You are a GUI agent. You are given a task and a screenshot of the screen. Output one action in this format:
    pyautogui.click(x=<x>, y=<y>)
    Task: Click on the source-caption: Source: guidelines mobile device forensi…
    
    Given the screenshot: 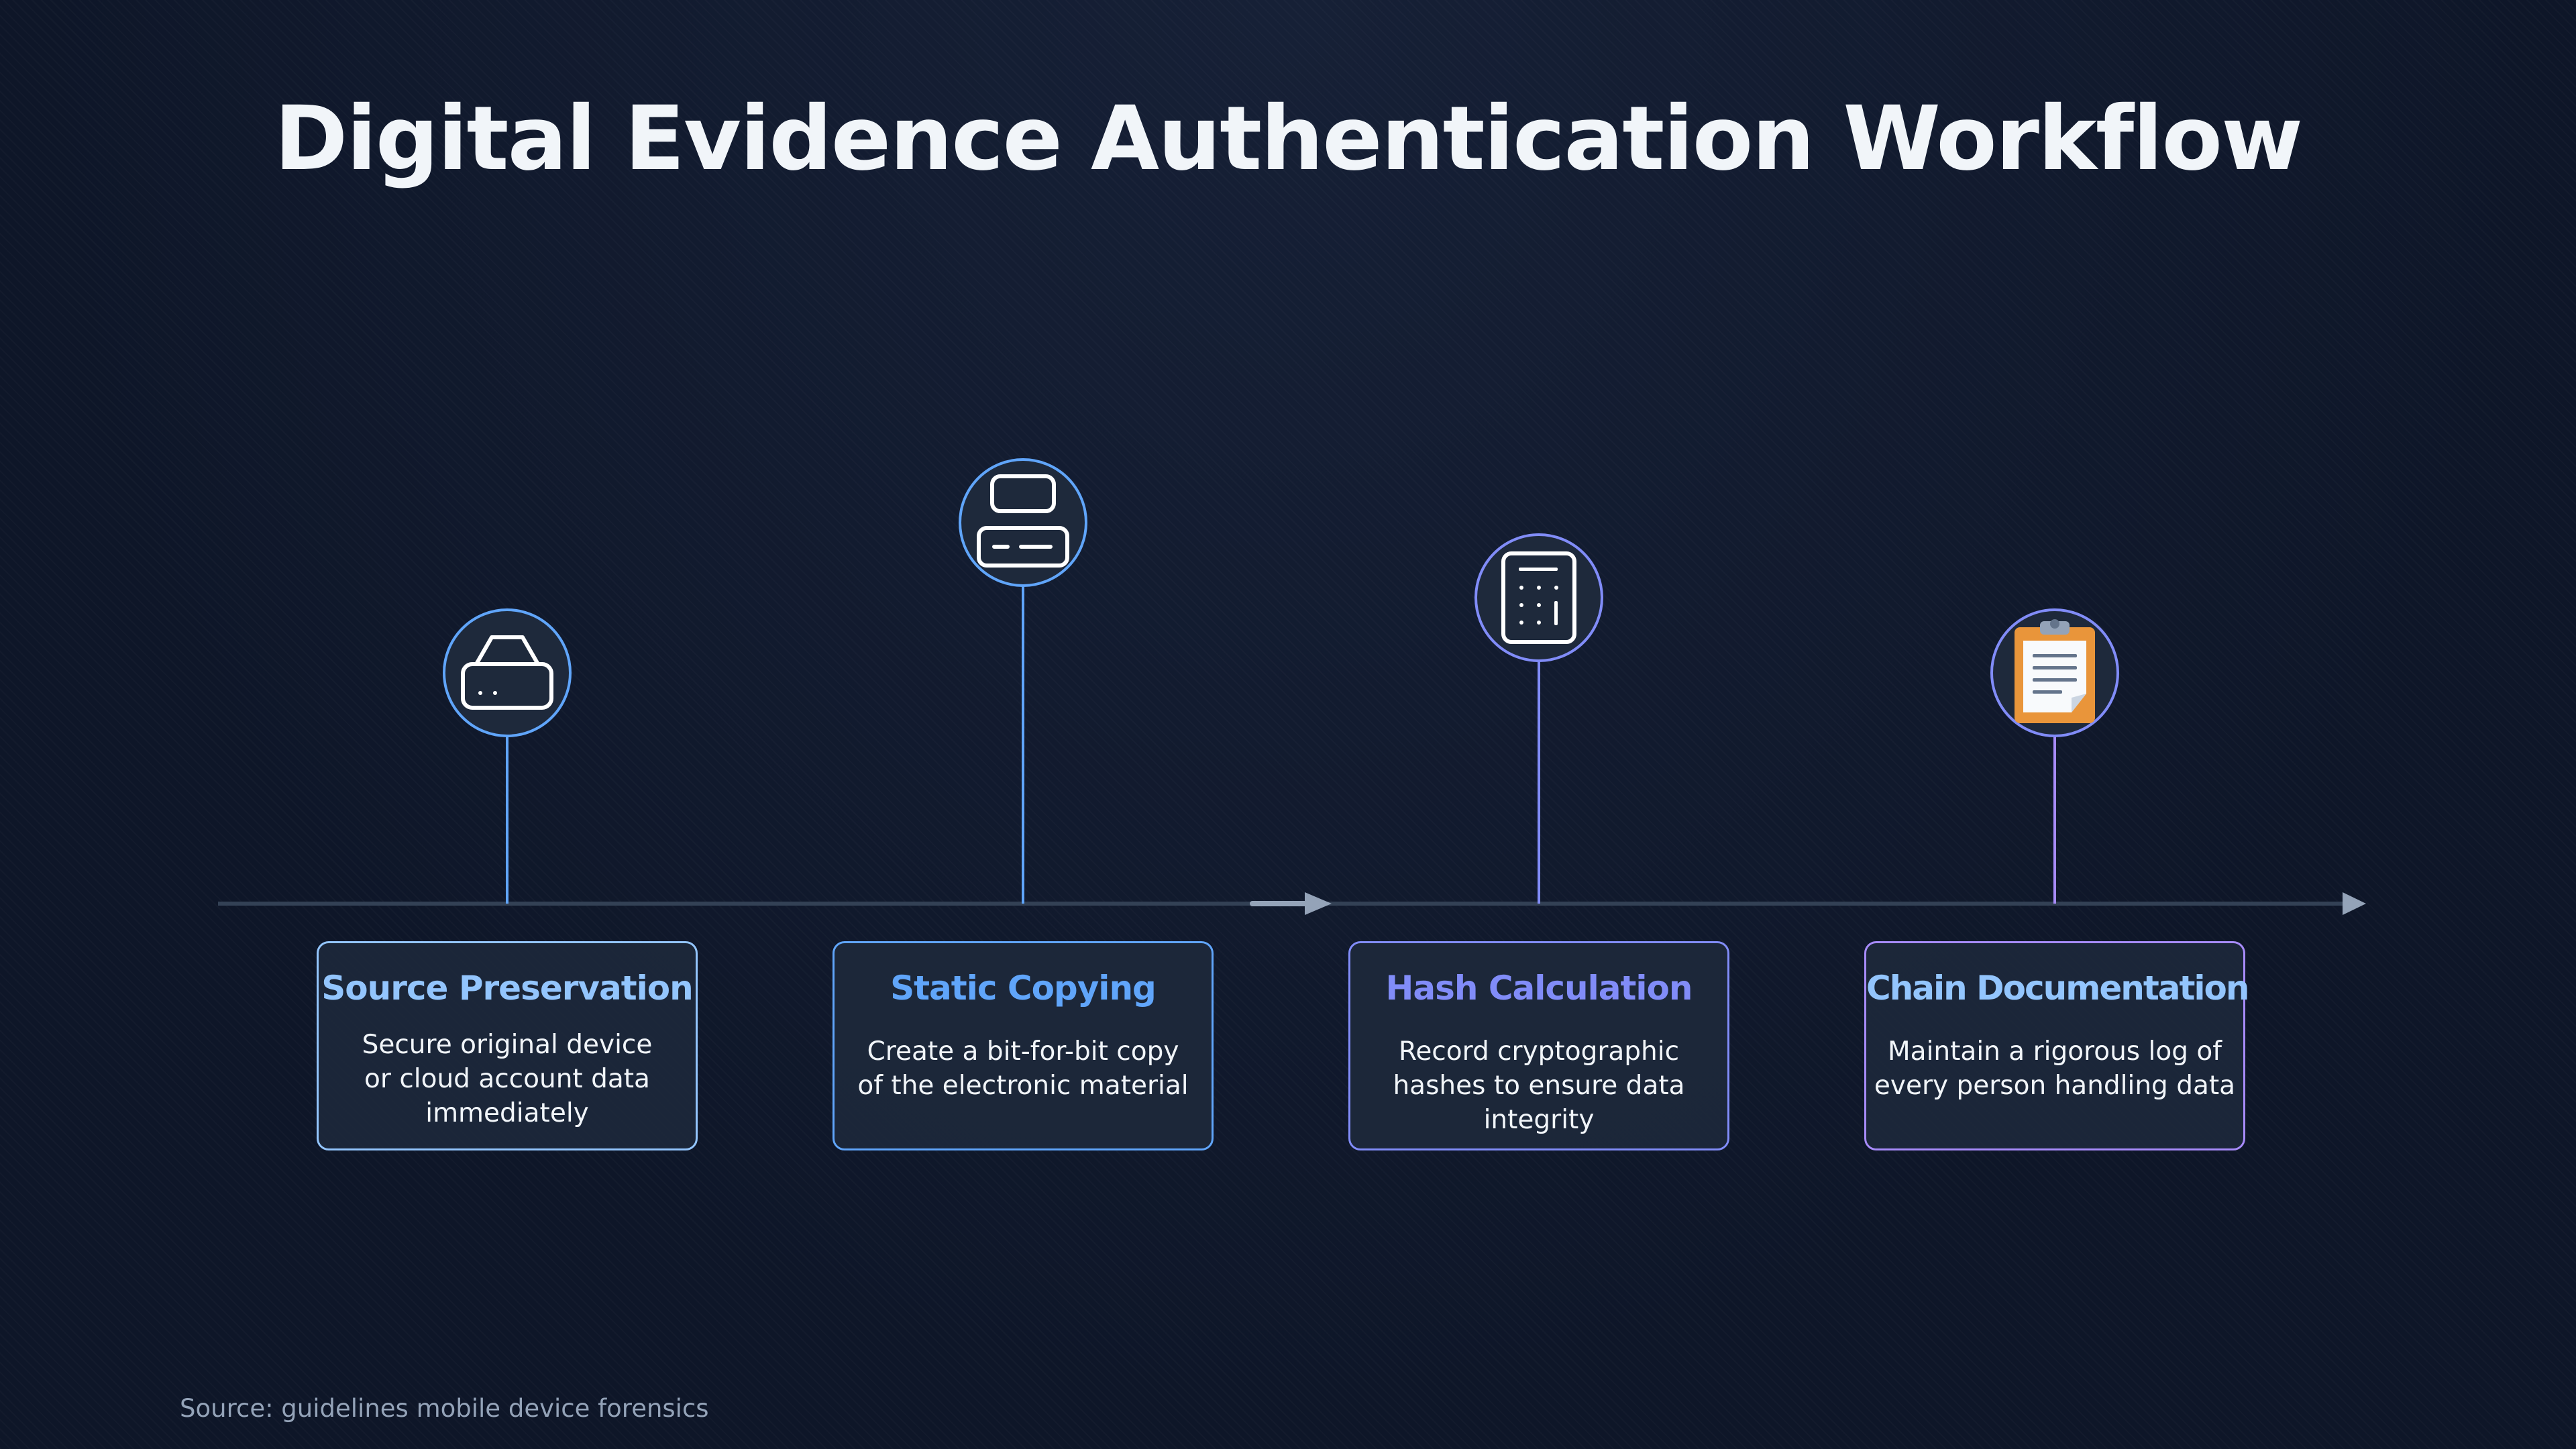 What is the action you would take?
    pyautogui.click(x=444, y=1408)
    